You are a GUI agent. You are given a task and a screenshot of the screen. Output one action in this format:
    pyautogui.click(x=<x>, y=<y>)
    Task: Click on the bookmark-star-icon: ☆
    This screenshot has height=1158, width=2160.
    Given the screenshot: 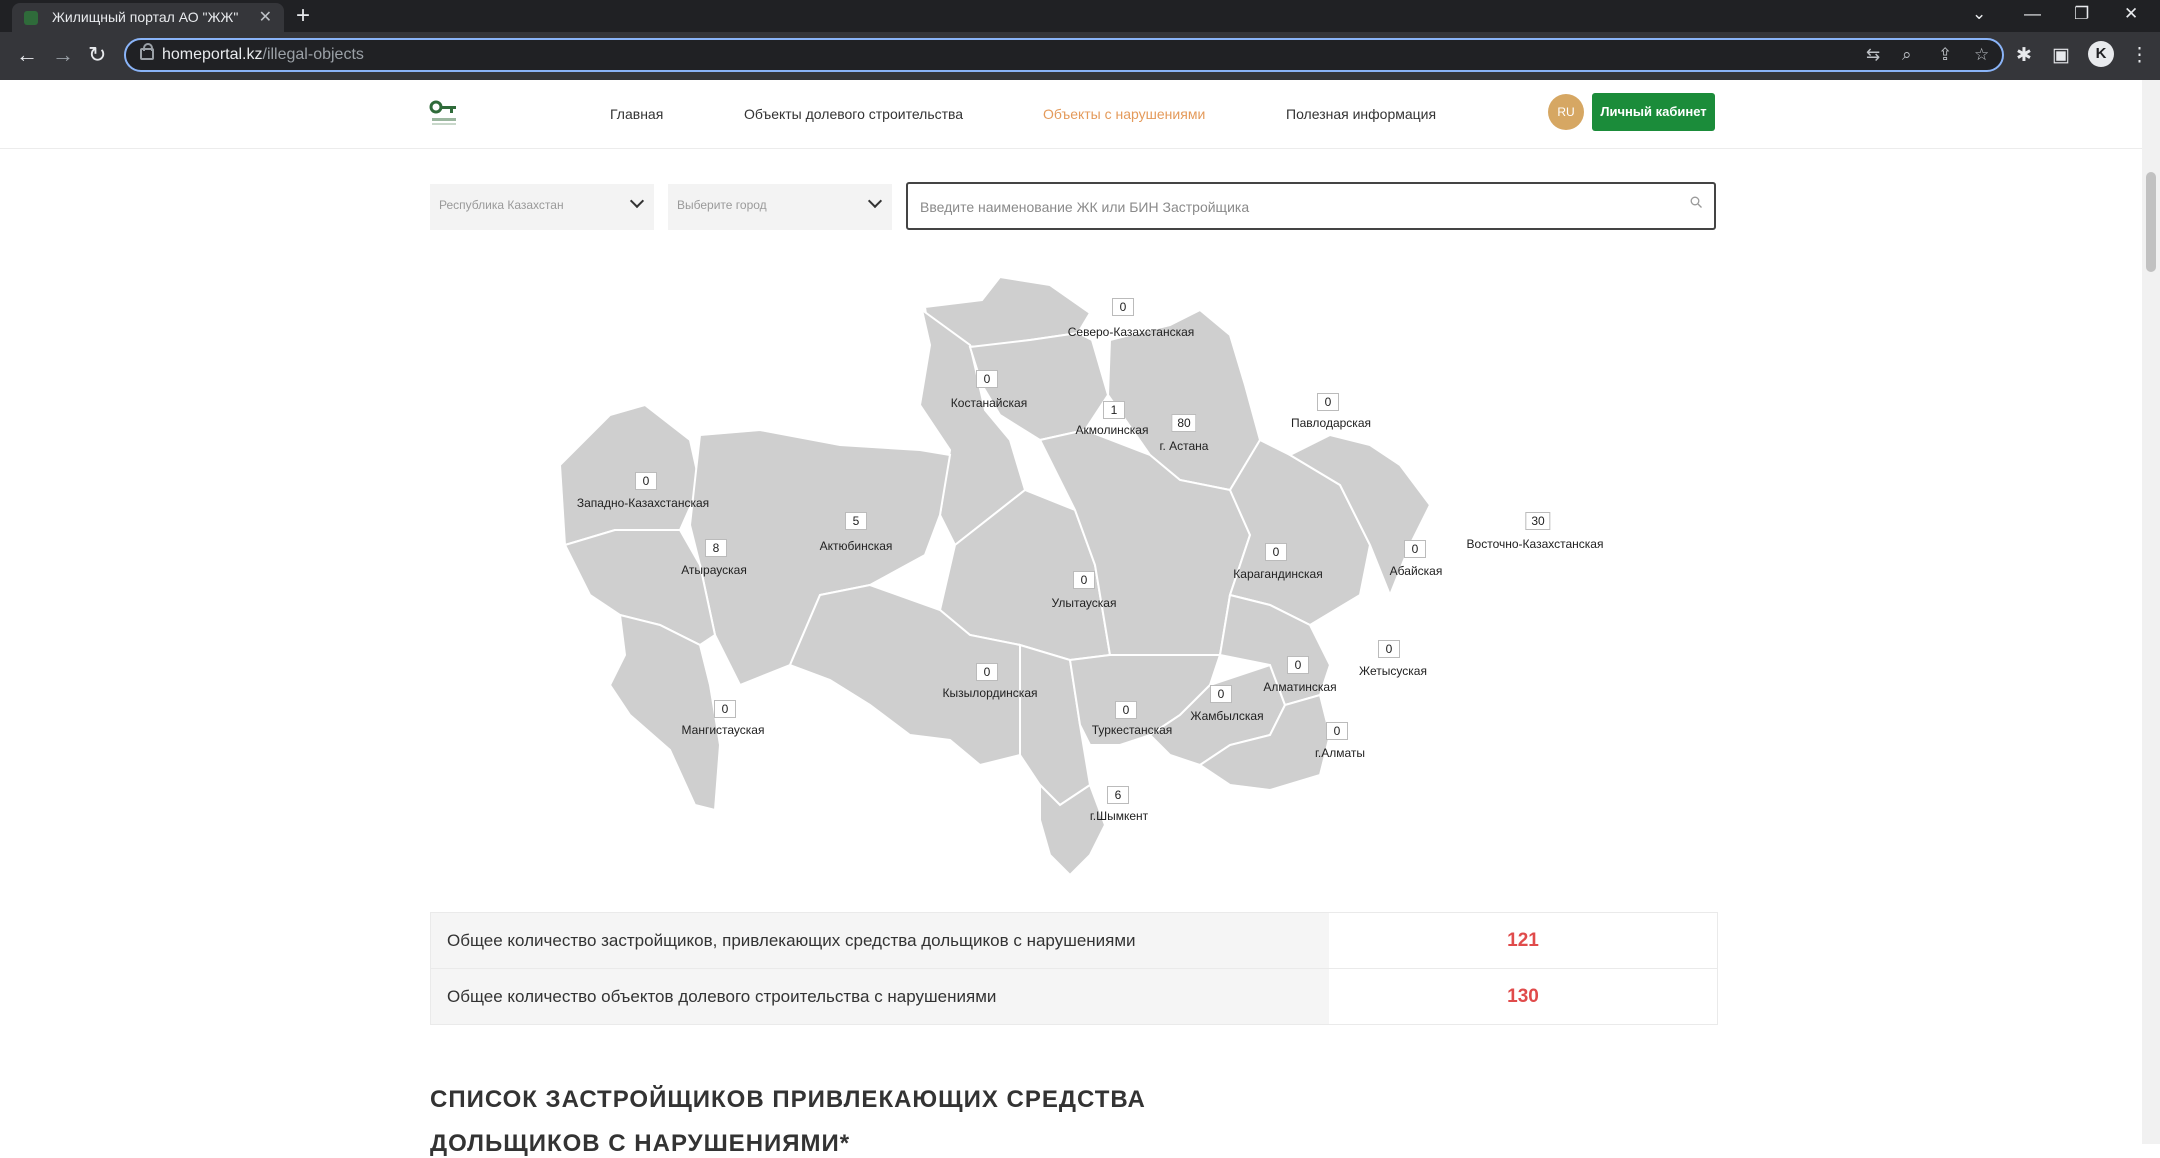 What is the action you would take?
    pyautogui.click(x=1981, y=55)
    